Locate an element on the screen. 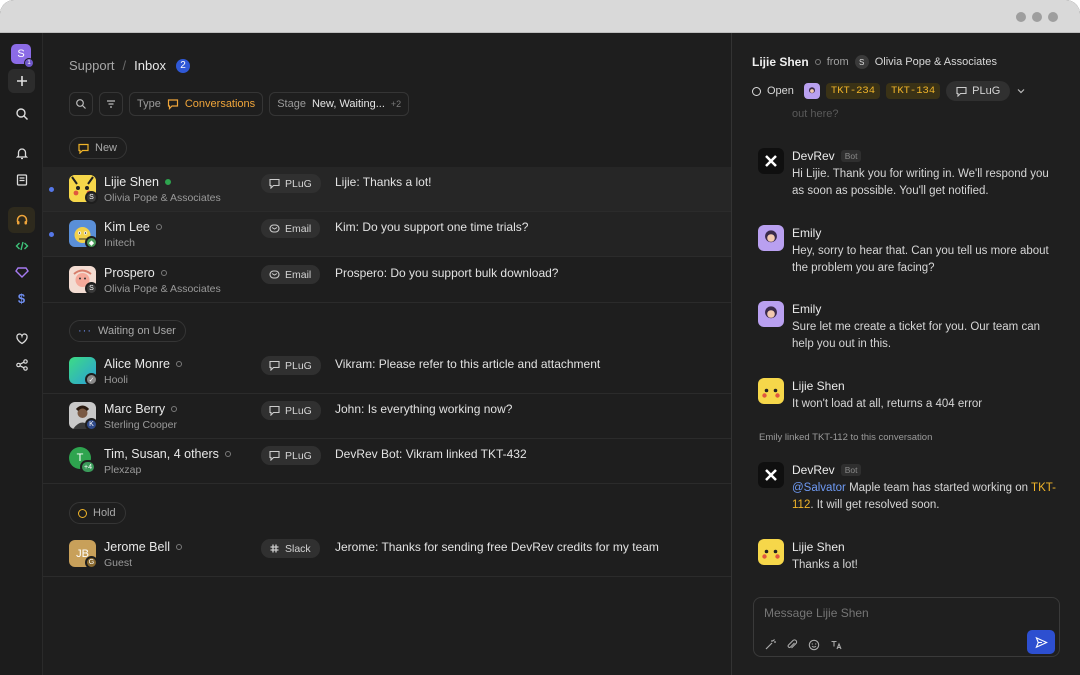  contact-org: Hooli is located at coordinates (116, 380).